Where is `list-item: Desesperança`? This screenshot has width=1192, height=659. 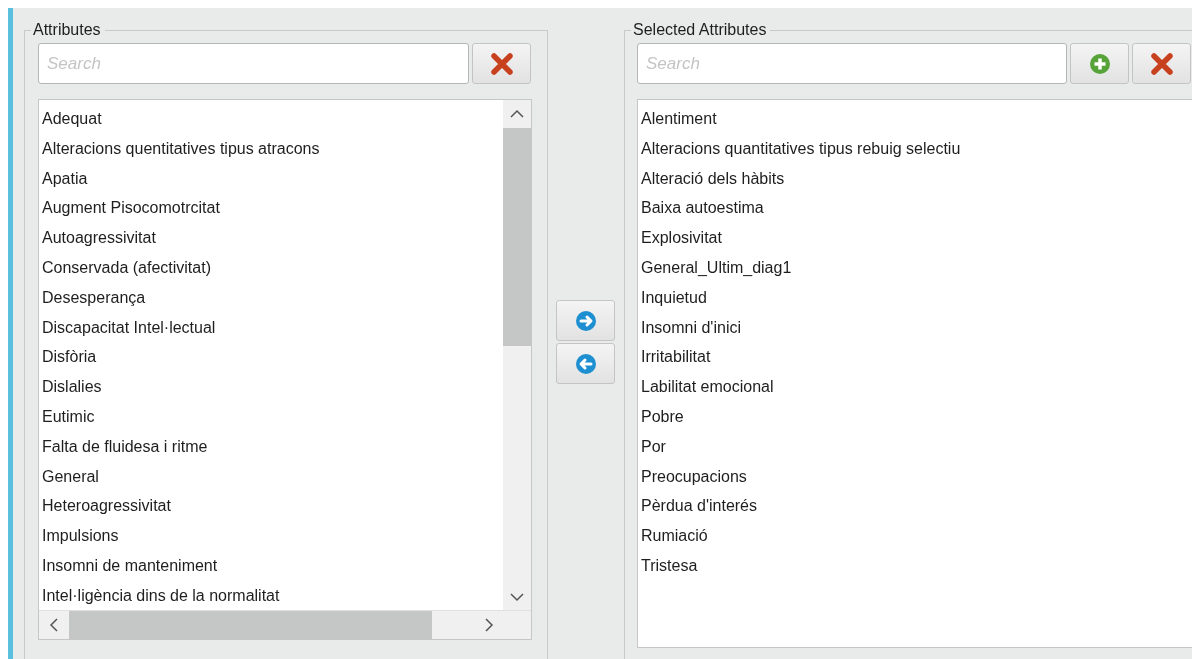 list-item: Desesperança is located at coordinates (270, 297).